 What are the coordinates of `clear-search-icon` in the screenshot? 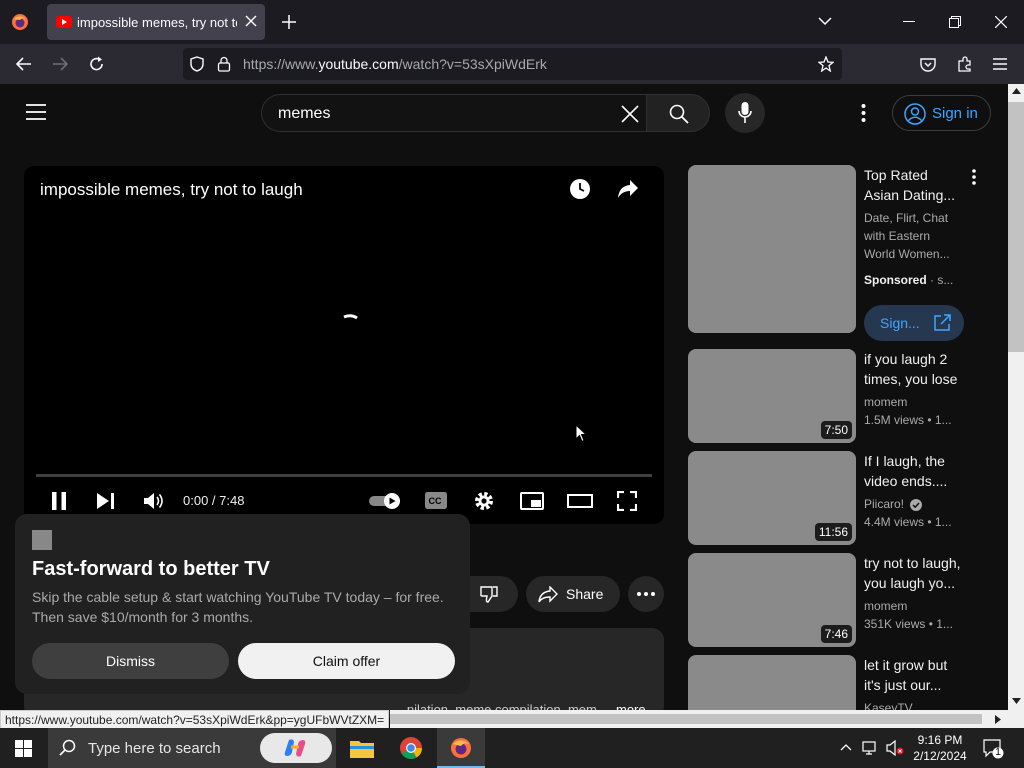 It's located at (630, 114).